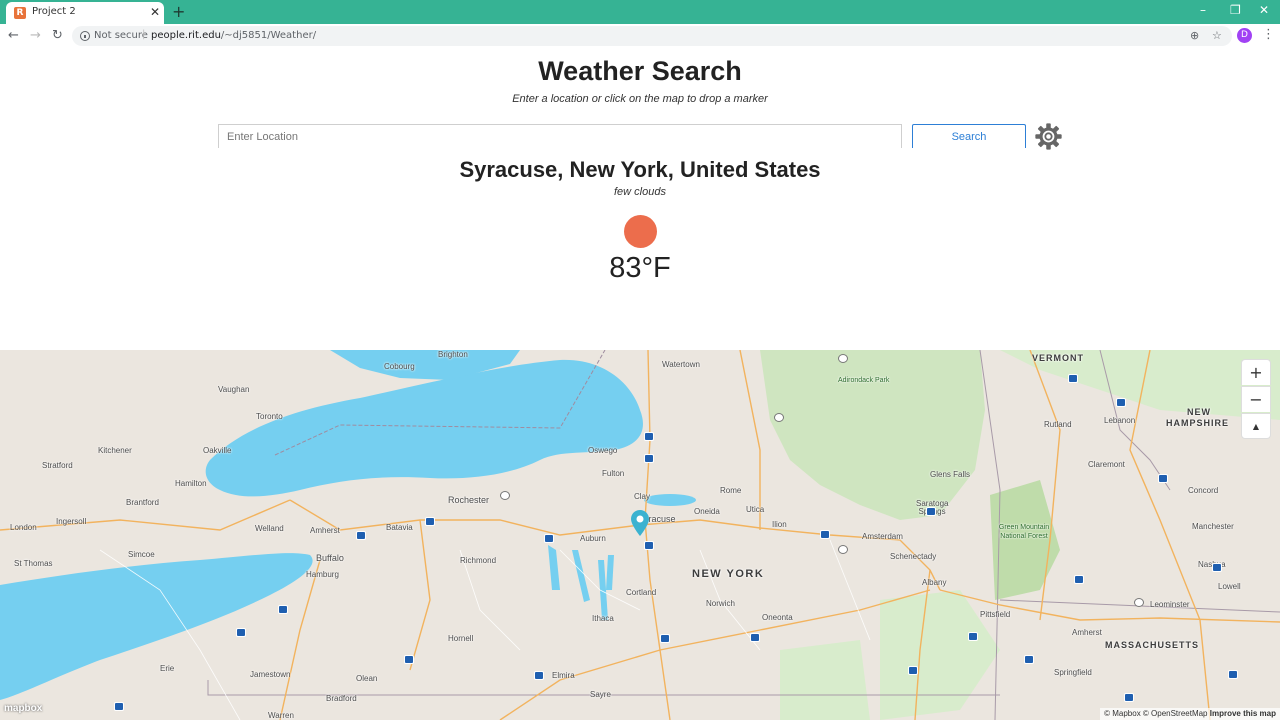 The height and width of the screenshot is (720, 1280). What do you see at coordinates (1073, 672) in the screenshot?
I see `map-label-city: Springfield` at bounding box center [1073, 672].